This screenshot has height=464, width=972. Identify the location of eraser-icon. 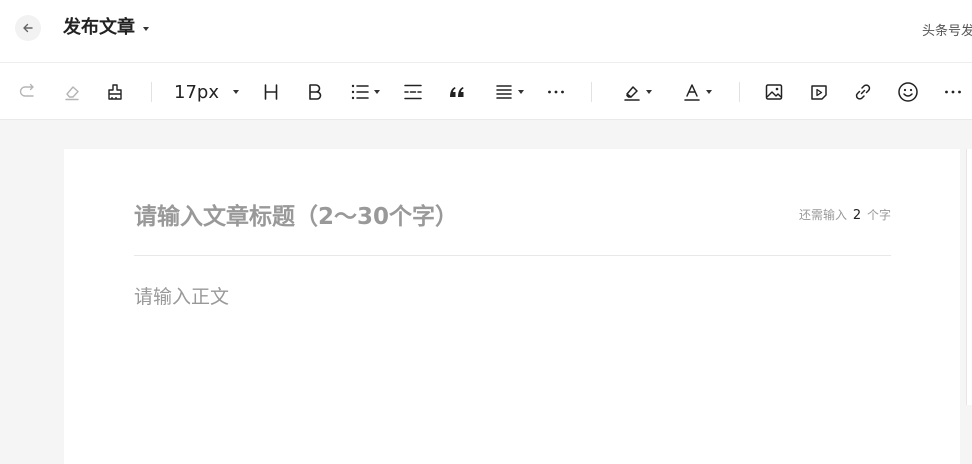
(72, 93).